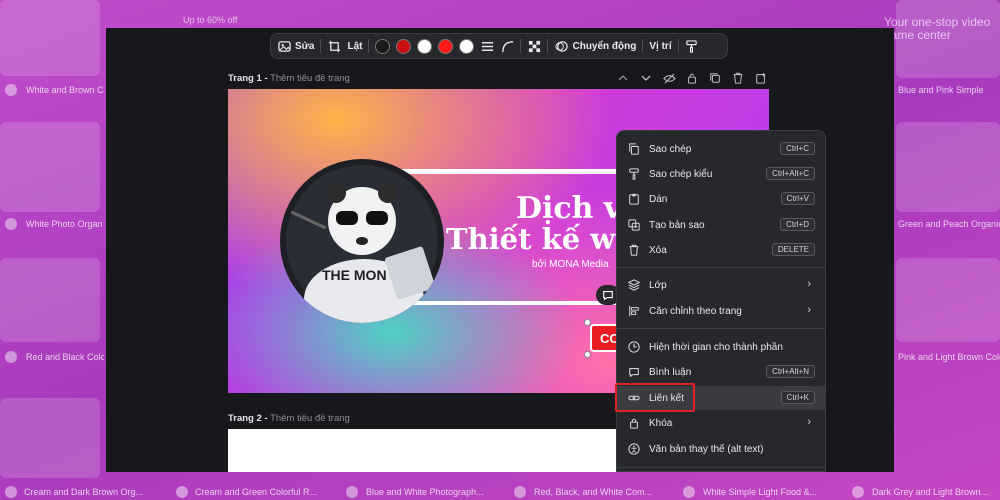  I want to click on edit-image-button: Sửa, so click(295, 46).